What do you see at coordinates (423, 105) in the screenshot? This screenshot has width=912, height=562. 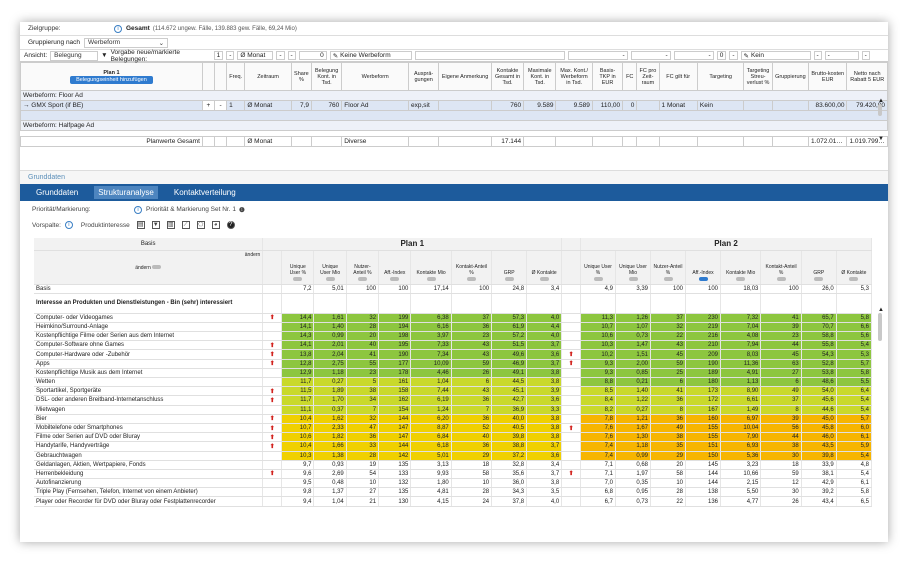 I see `auspraegung-cell: exp,sit` at bounding box center [423, 105].